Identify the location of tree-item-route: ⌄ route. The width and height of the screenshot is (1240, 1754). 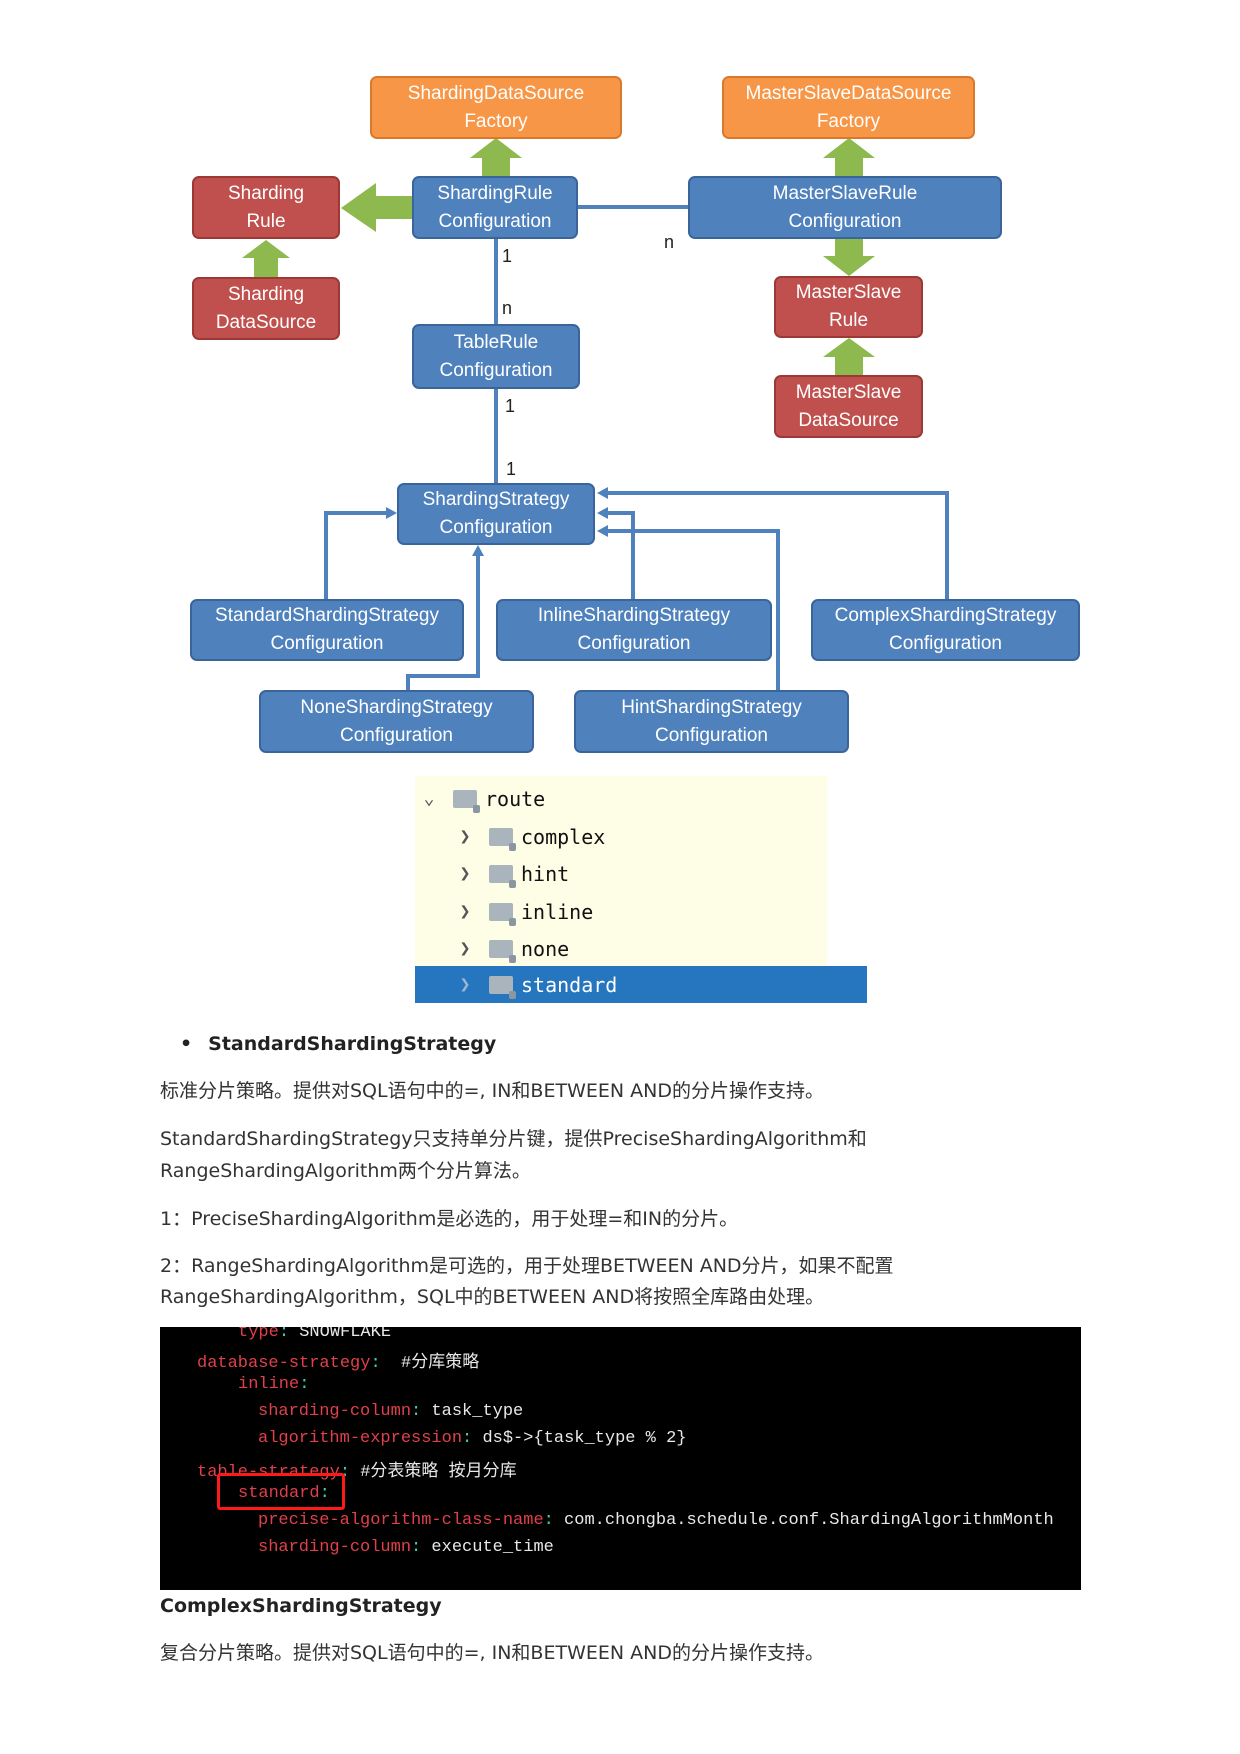
(621, 798).